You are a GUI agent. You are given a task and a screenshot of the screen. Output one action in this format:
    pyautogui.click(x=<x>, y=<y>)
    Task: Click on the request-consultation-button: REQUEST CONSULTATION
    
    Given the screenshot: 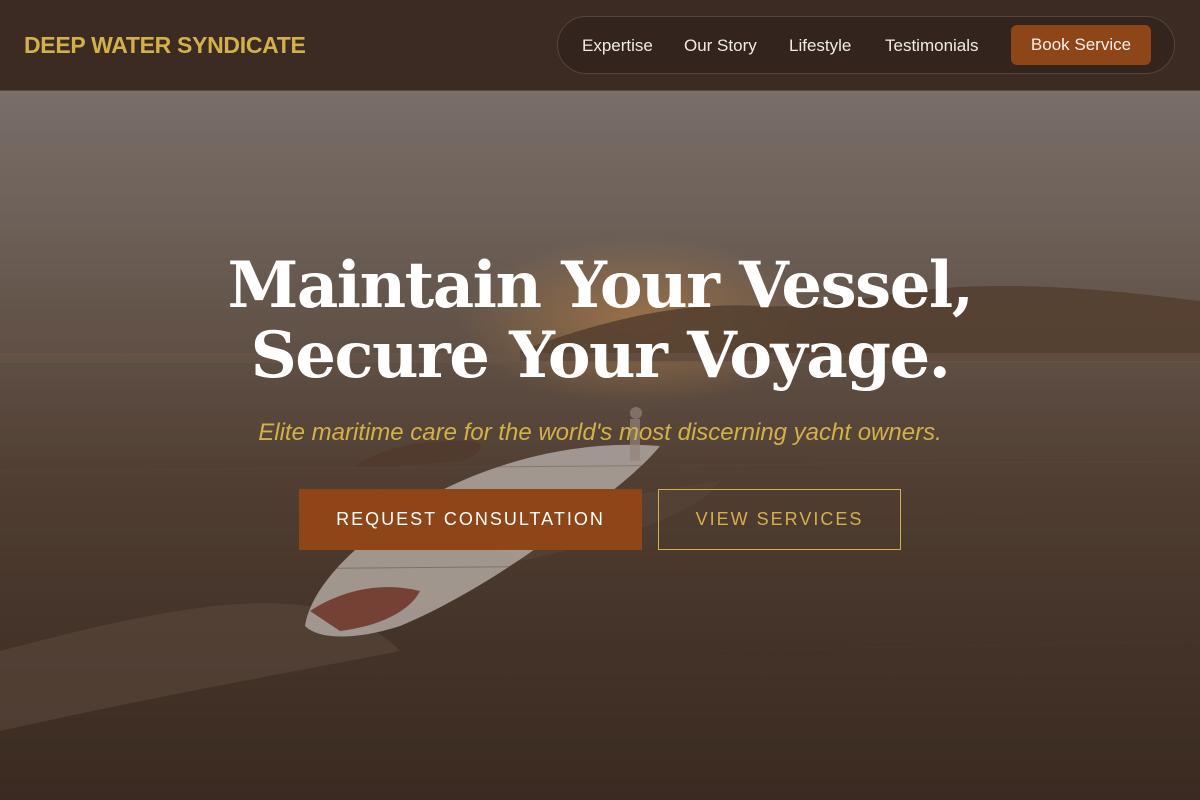 What is the action you would take?
    pyautogui.click(x=470, y=519)
    